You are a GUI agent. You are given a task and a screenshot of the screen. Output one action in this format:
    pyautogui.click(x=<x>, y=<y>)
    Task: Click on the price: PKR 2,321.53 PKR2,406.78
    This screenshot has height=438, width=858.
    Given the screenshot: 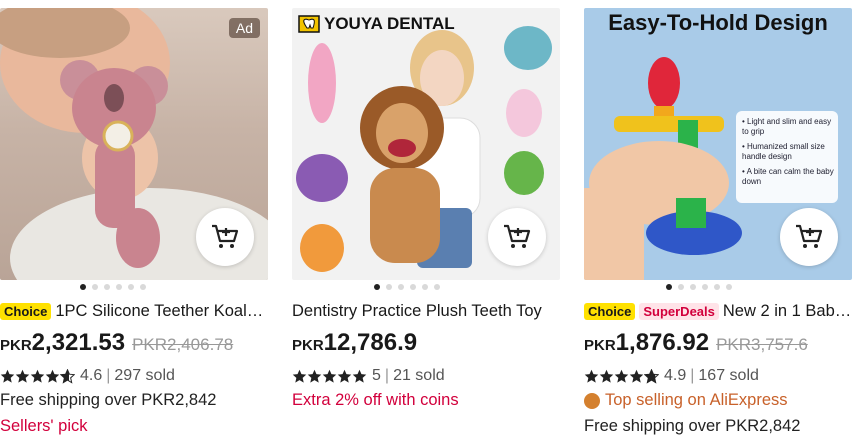 What is the action you would take?
    pyautogui.click(x=116, y=343)
    